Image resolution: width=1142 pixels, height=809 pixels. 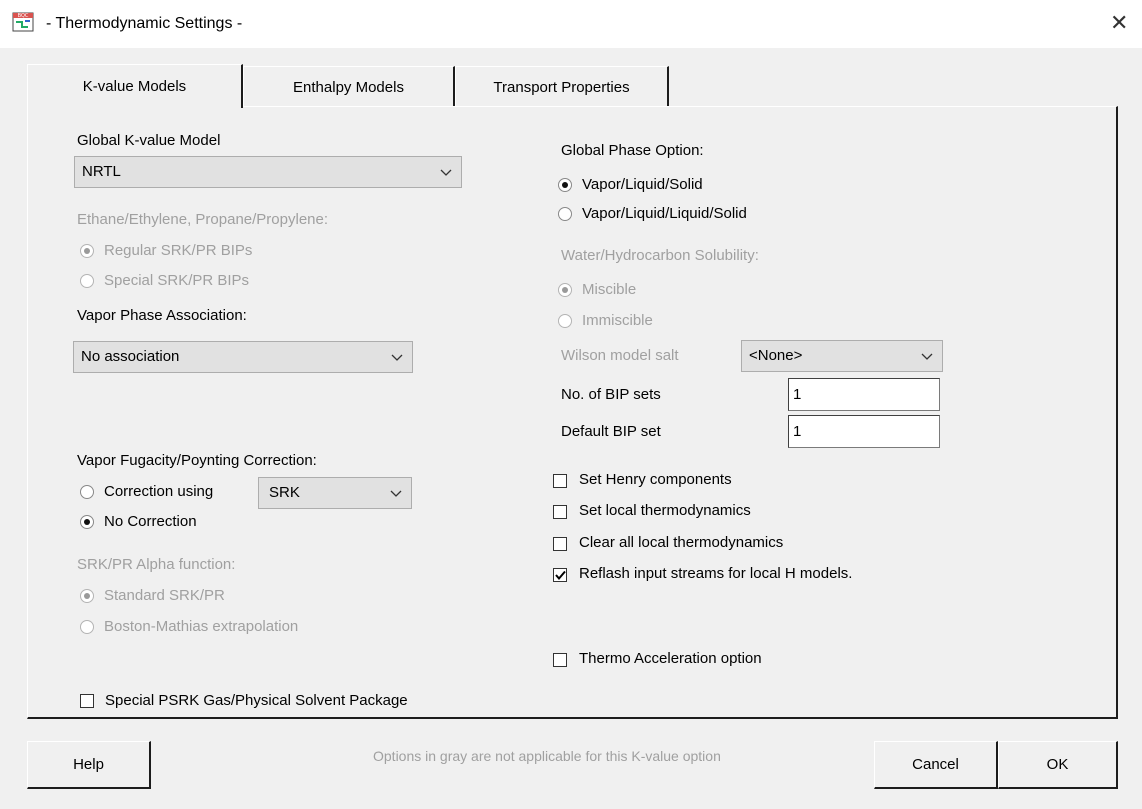 What do you see at coordinates (560, 481) in the screenshot?
I see `henry-checkbox` at bounding box center [560, 481].